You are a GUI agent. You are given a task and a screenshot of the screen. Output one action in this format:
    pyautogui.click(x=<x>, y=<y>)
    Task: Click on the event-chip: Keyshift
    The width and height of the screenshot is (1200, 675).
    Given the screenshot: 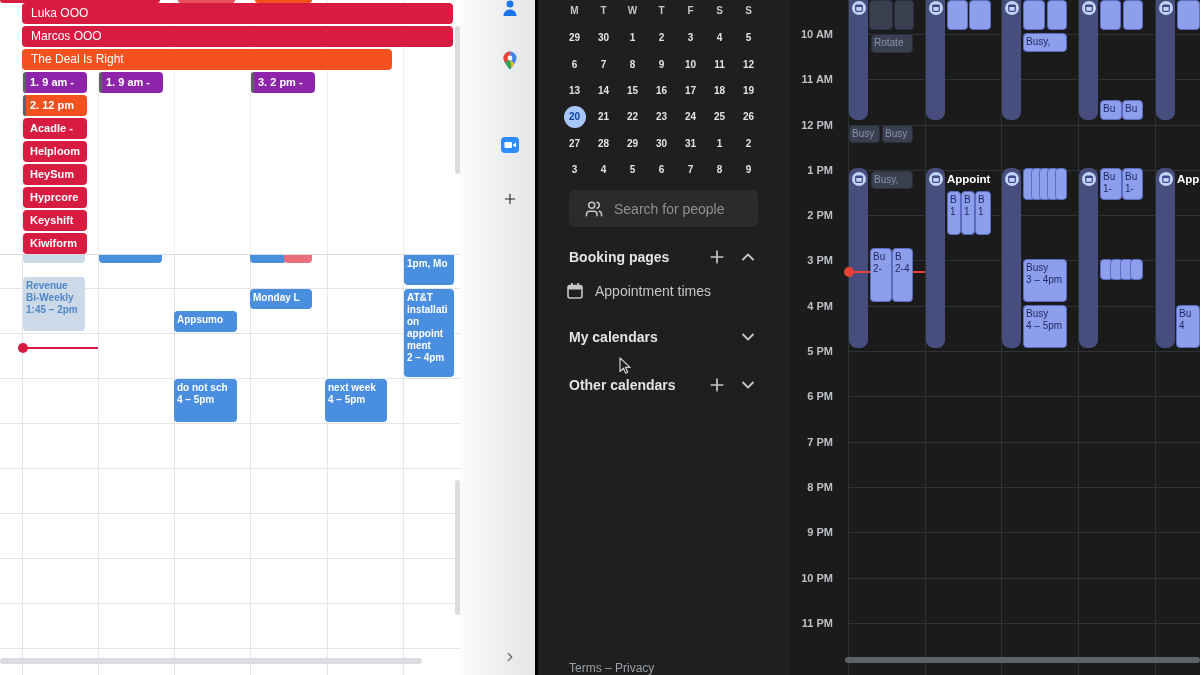 What is the action you would take?
    pyautogui.click(x=55, y=220)
    